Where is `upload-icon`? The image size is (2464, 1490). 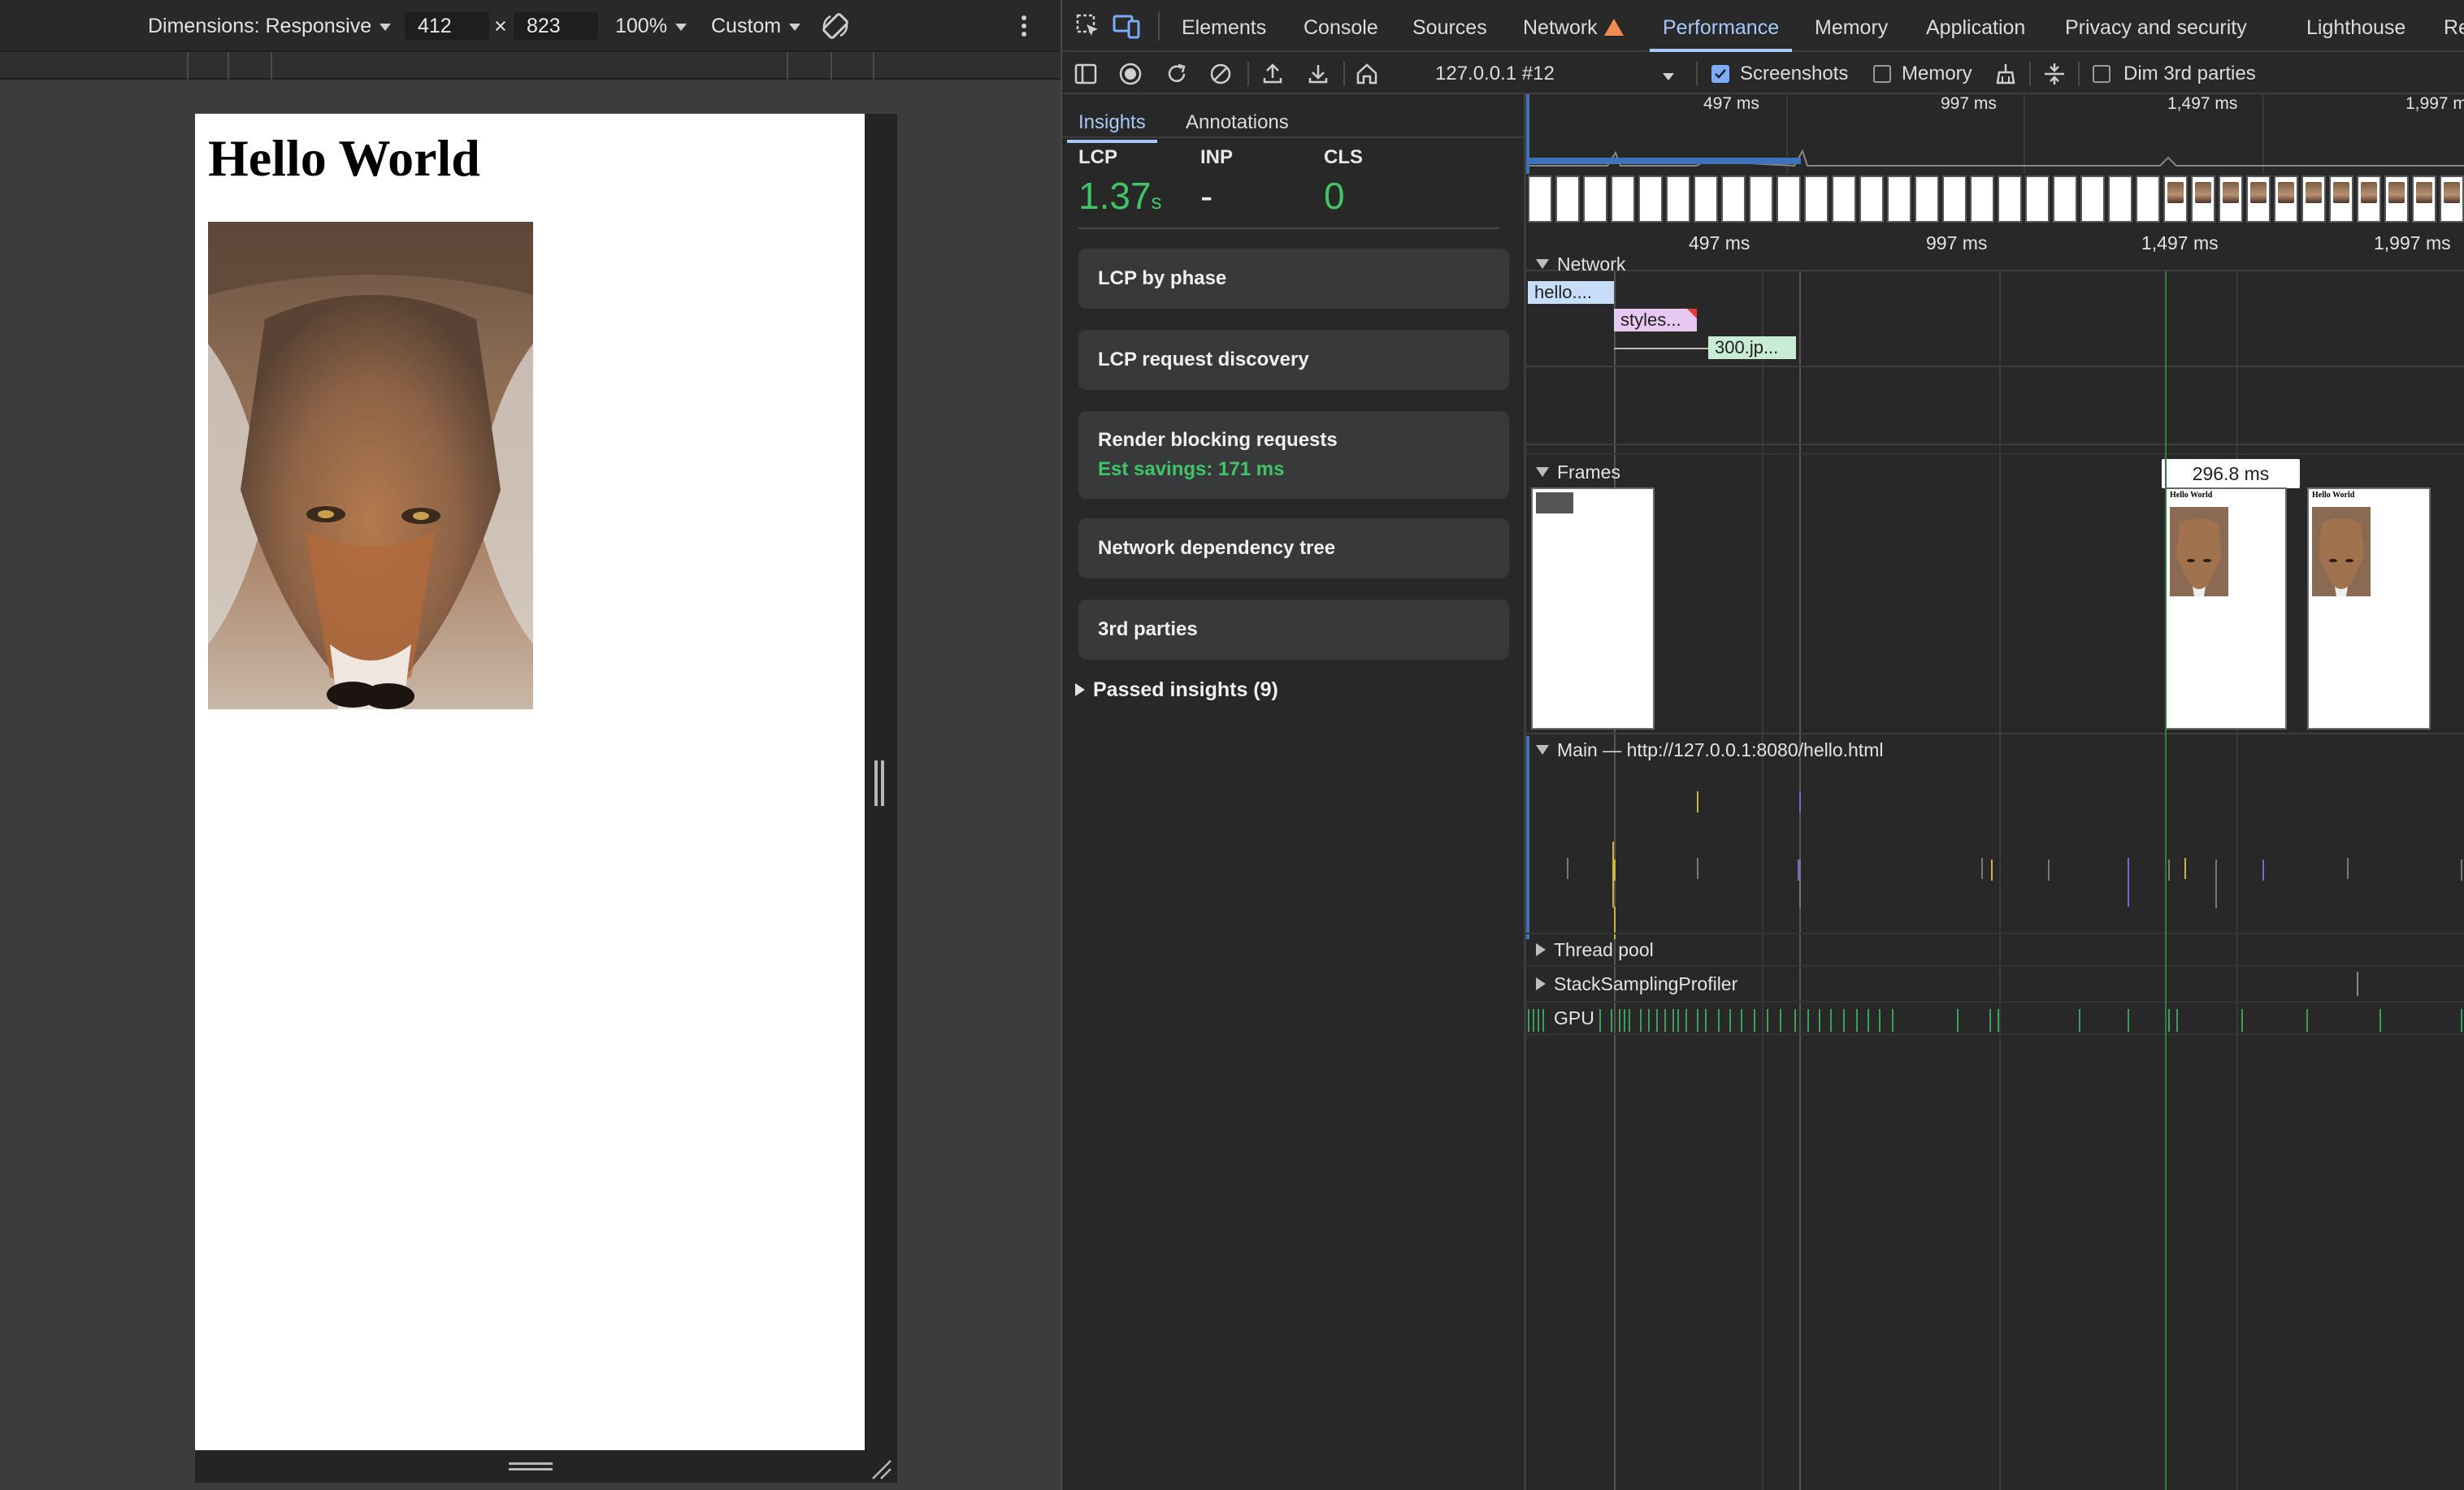 upload-icon is located at coordinates (1273, 74).